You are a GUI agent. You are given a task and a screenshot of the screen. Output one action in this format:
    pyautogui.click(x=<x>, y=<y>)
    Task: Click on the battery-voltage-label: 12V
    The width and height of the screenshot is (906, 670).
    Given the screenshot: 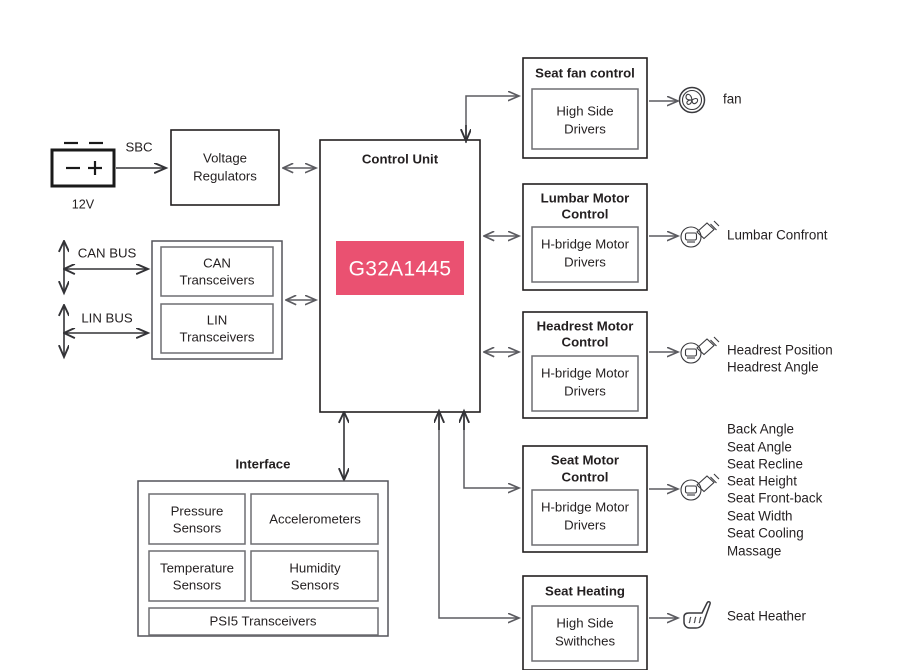 What is the action you would take?
    pyautogui.click(x=83, y=204)
    